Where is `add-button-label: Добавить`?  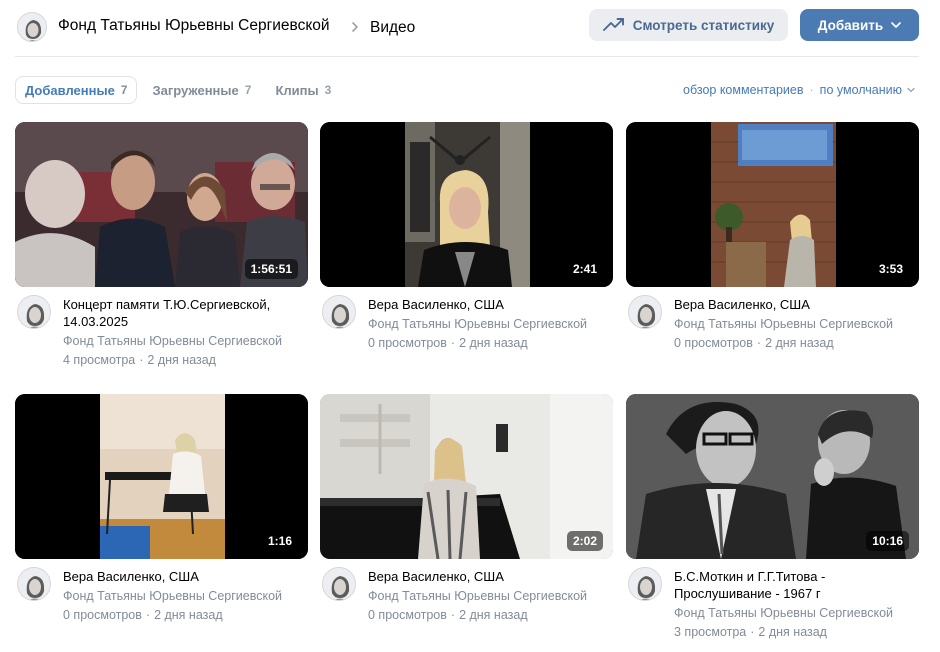 add-button-label: Добавить is located at coordinates (850, 25).